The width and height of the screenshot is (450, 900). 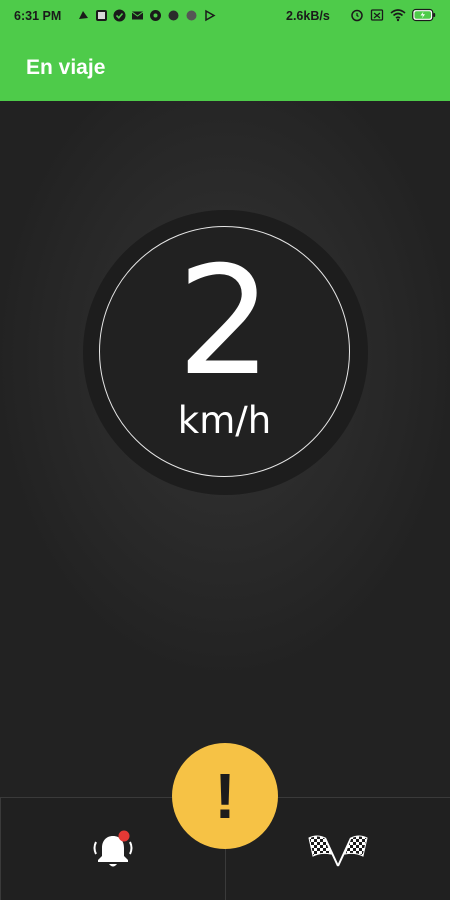 What do you see at coordinates (225, 16) in the screenshot?
I see `status-bar: 6:31 PM 2.6kB/s` at bounding box center [225, 16].